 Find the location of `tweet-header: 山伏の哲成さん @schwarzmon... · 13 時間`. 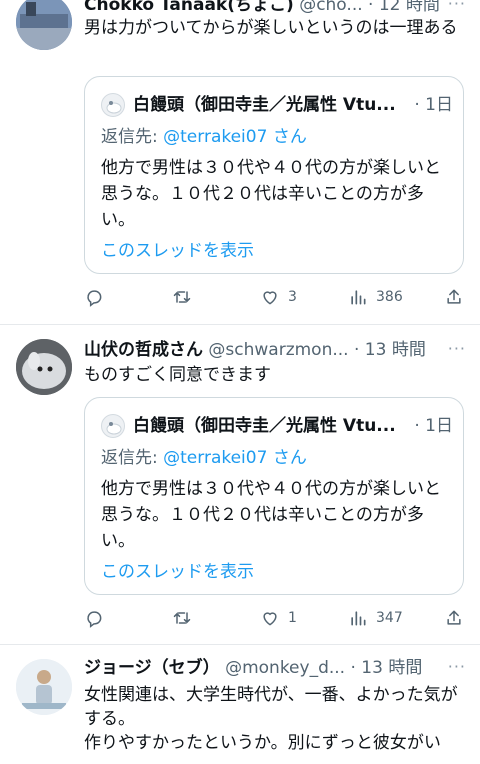

tweet-header: 山伏の哲成さん @schwarzmon... · 13 時間 is located at coordinates (274, 350).